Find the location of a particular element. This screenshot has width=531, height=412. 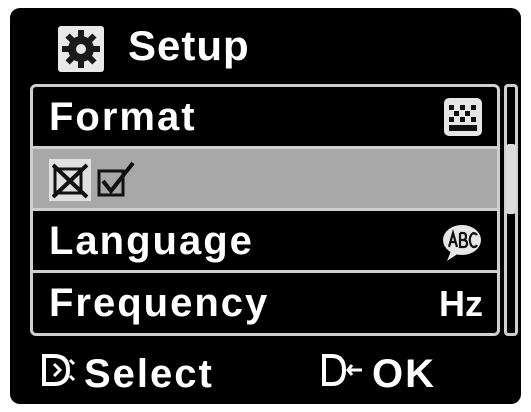

select-hint: Select is located at coordinates (127, 375).